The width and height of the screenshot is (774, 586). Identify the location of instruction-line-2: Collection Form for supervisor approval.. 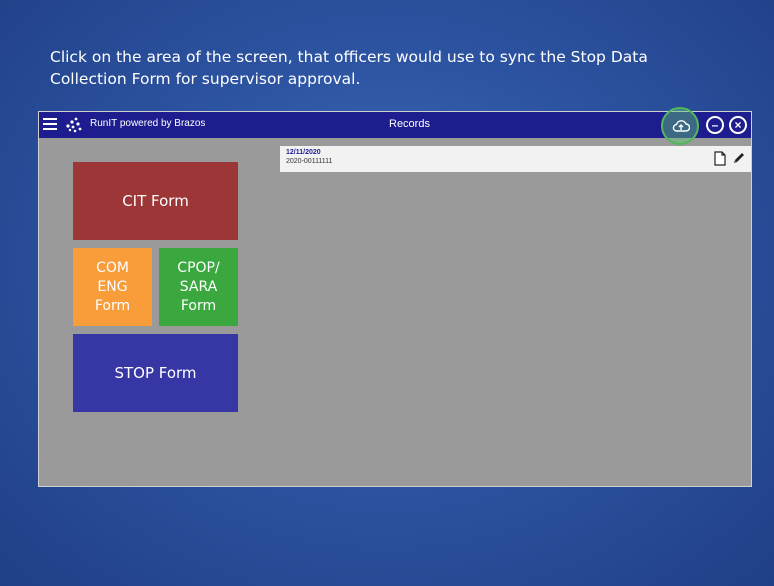
(205, 79).